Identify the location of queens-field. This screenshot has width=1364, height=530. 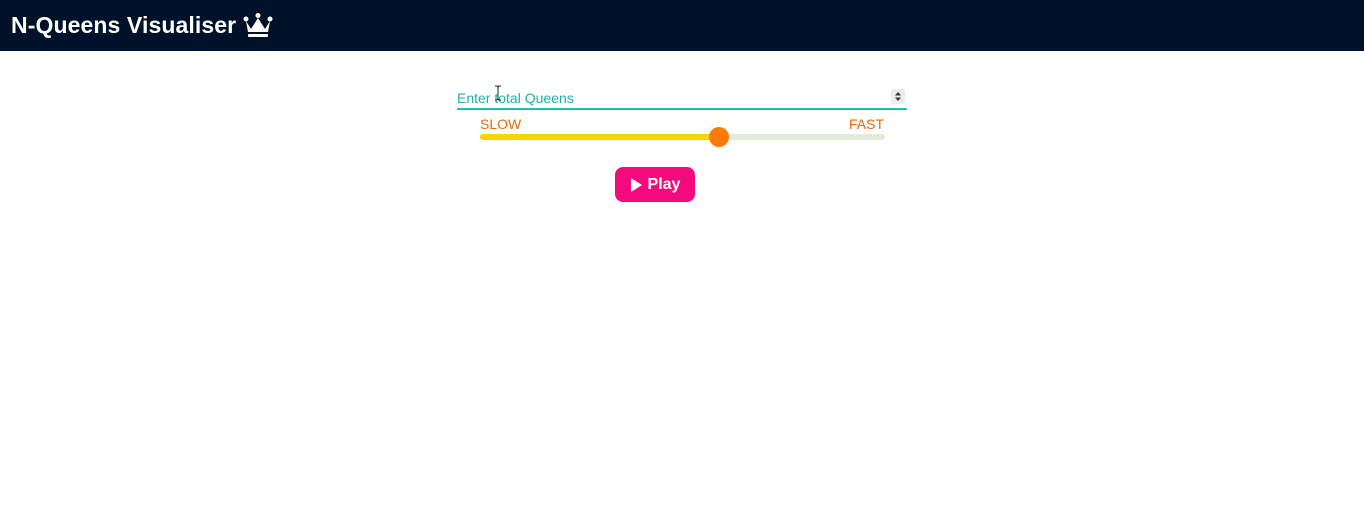
(682, 97).